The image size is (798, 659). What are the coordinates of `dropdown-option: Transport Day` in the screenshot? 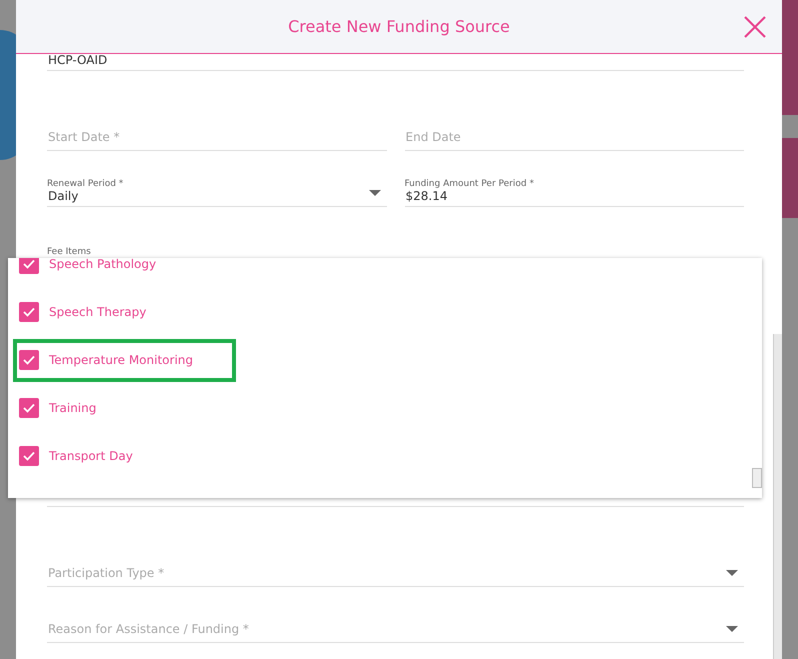 It's located at (385, 456).